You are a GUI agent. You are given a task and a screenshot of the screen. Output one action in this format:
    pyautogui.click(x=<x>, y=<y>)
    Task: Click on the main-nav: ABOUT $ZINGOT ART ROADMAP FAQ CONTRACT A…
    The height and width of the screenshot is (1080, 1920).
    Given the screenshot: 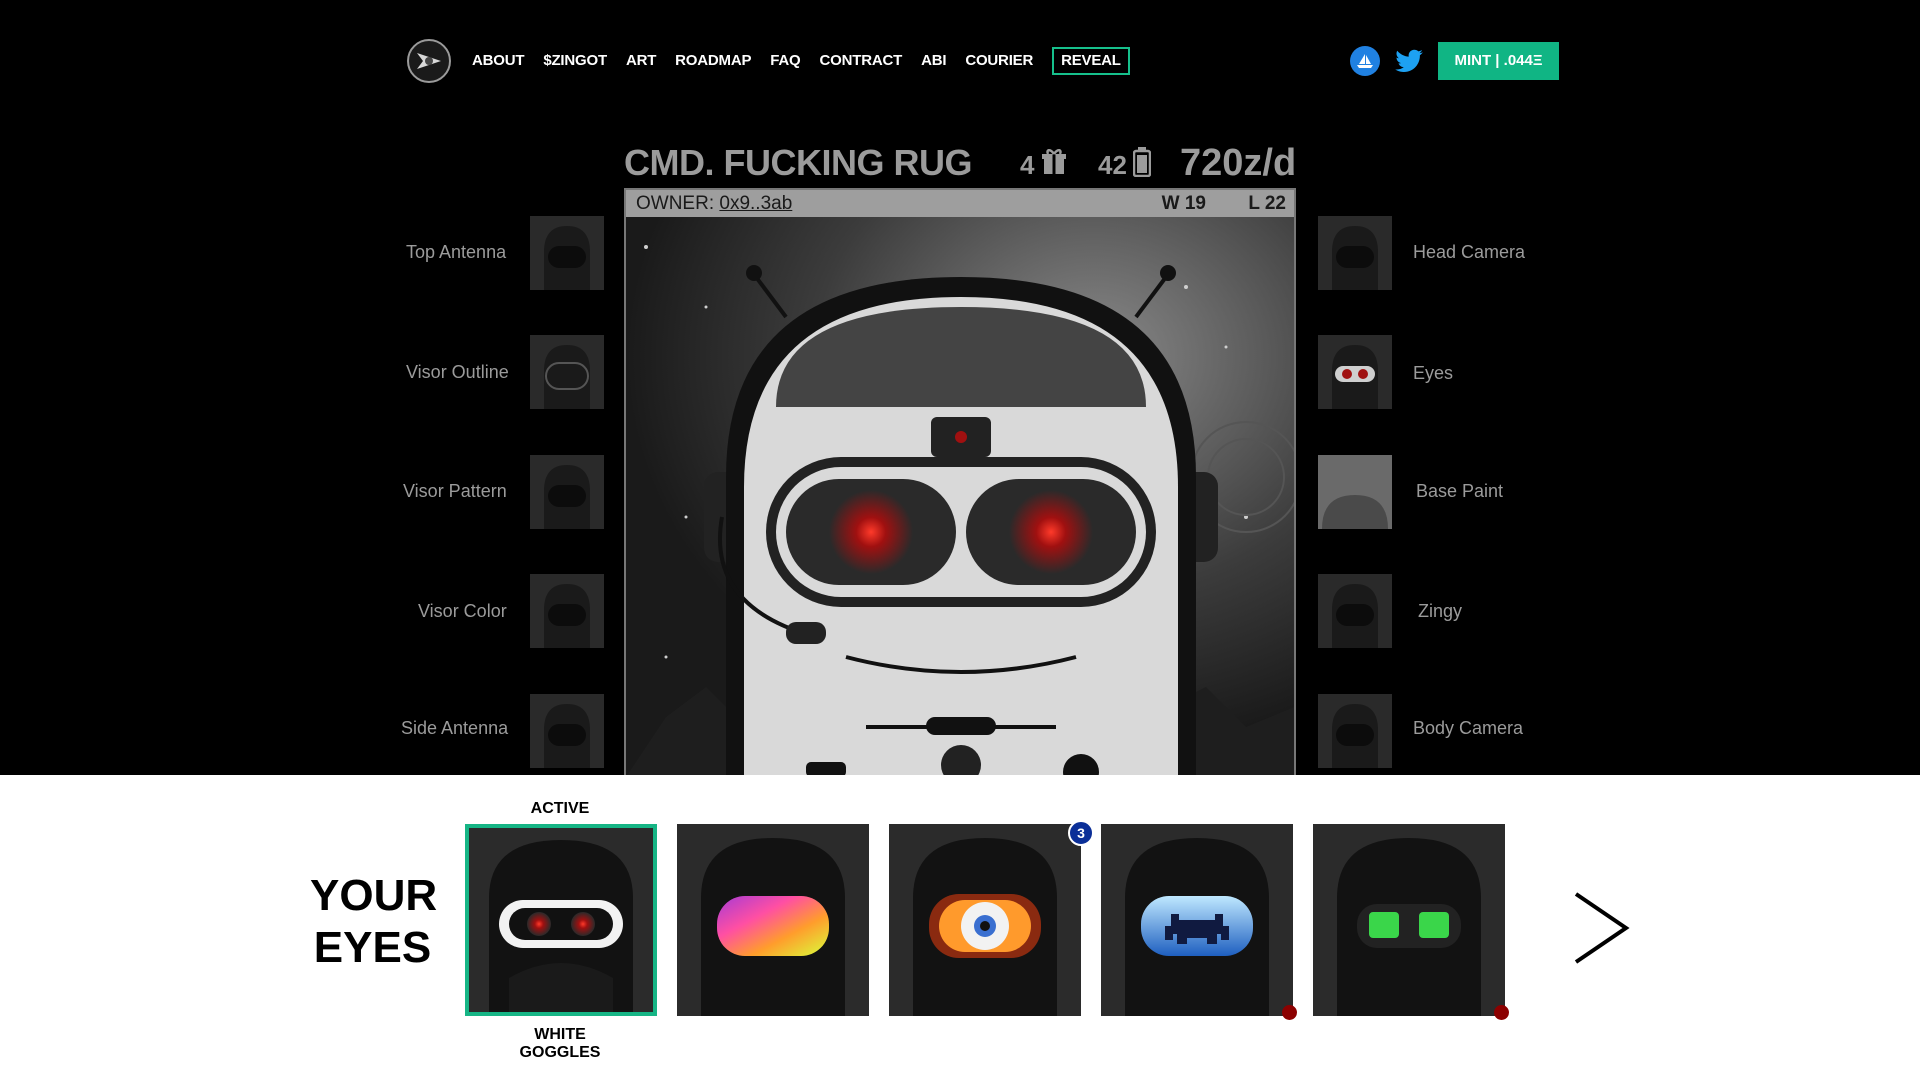 What is the action you would take?
    pyautogui.click(x=810, y=61)
    